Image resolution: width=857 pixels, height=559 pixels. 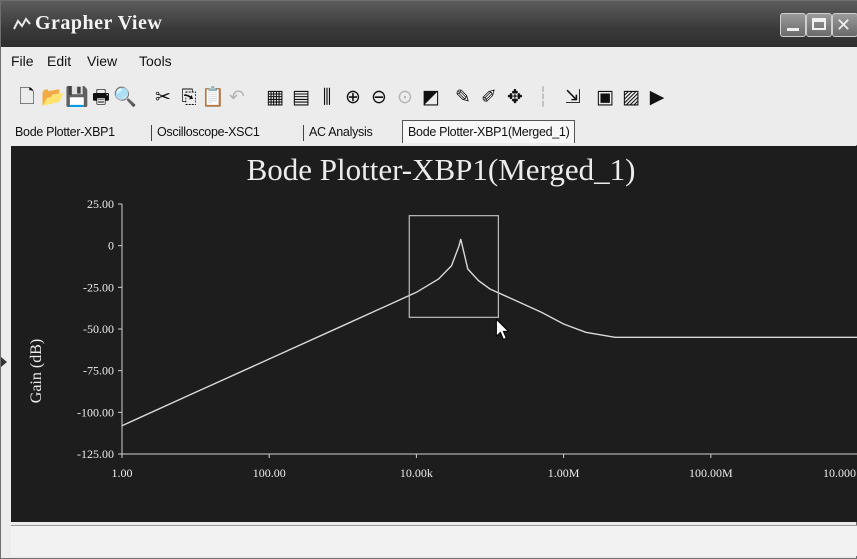 What do you see at coordinates (341, 132) in the screenshot?
I see `tab-ac-analysis: AC Analysis` at bounding box center [341, 132].